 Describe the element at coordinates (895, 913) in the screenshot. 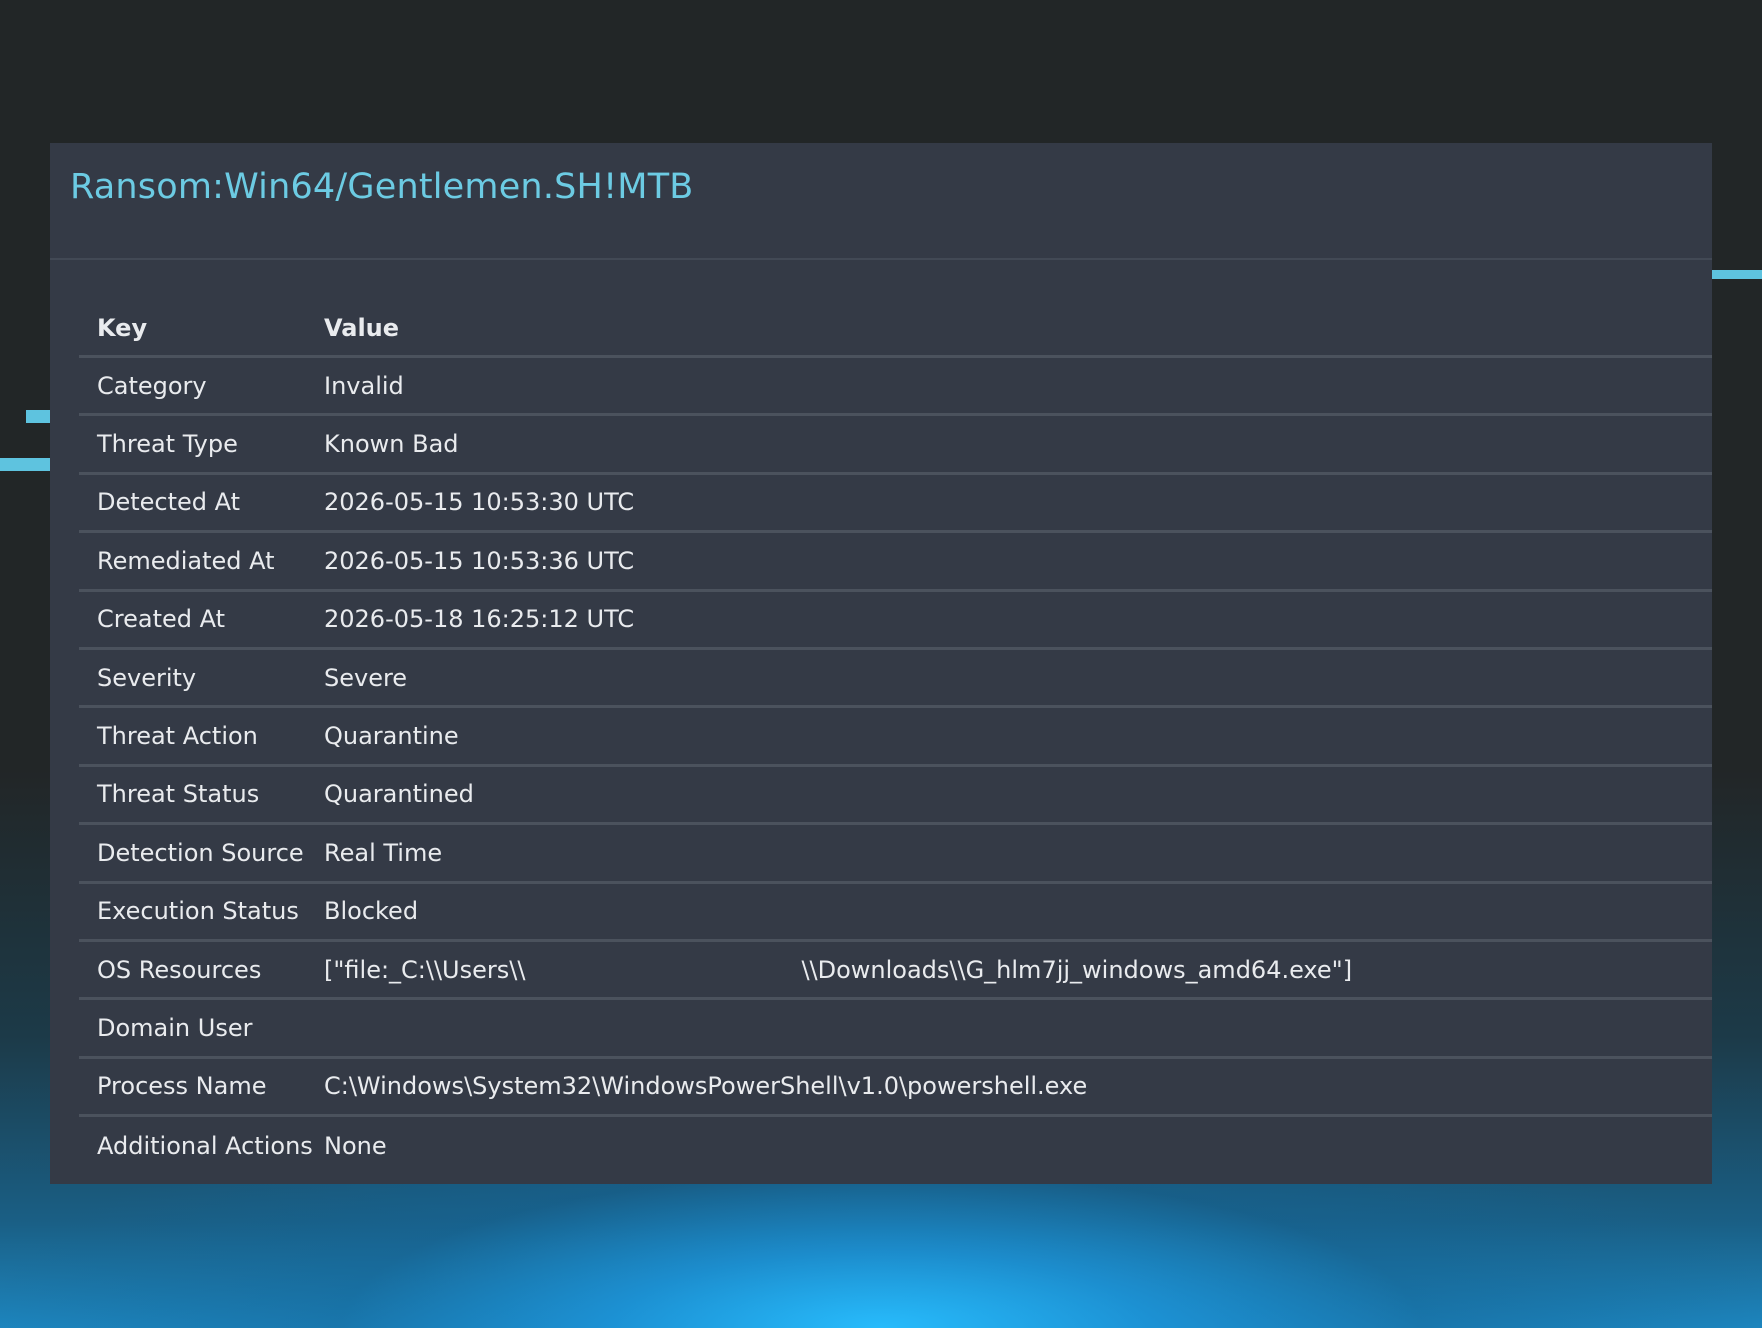

I see `table-row: Execution Status Blocked` at that location.